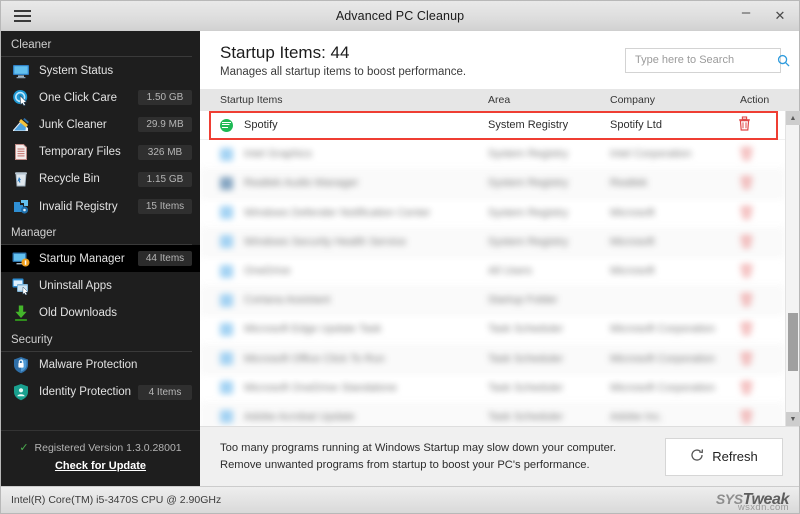  I want to click on sidebar-item-badge: 44 Items, so click(165, 259).